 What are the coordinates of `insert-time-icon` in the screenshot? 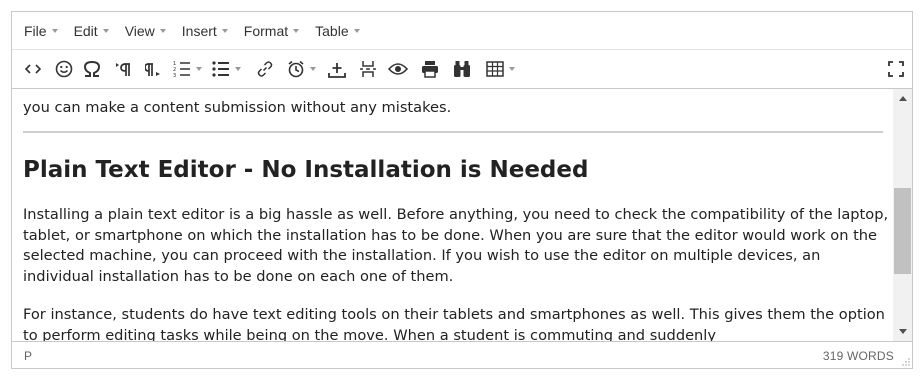 It's located at (295, 69).